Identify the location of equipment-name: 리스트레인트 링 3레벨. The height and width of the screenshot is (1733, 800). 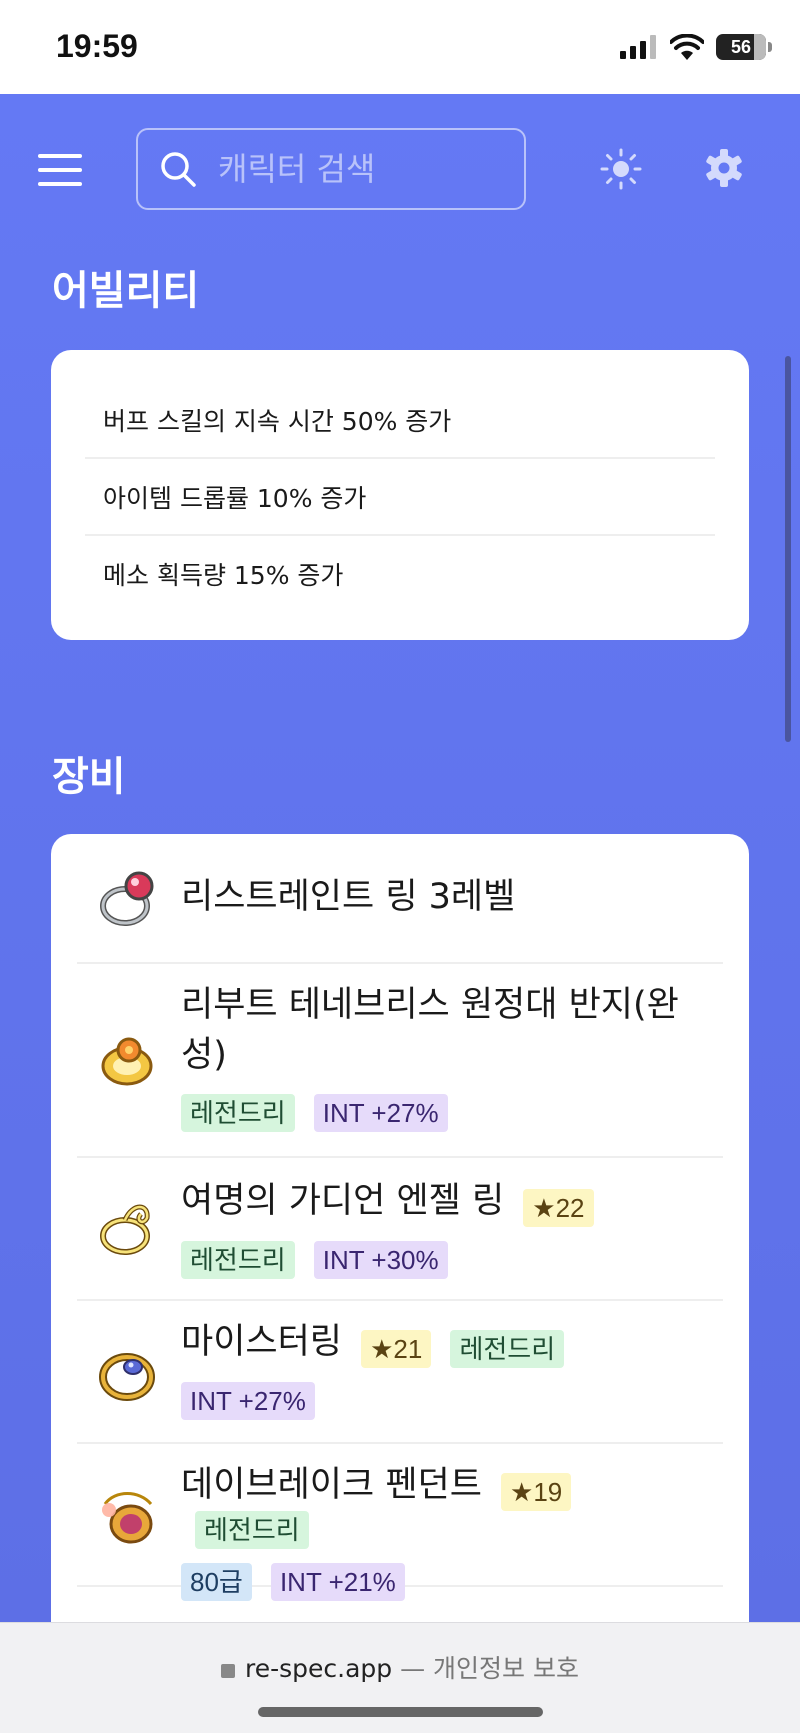
(348, 897).